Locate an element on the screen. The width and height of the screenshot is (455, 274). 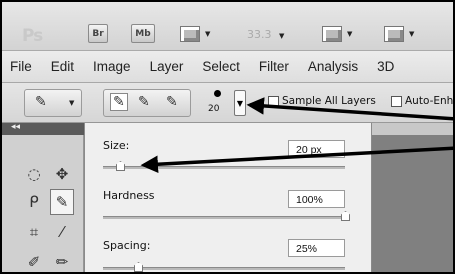
options-bar: ✎ ▼ ✎ ✎ ✎ is located at coordinates (227, 103).